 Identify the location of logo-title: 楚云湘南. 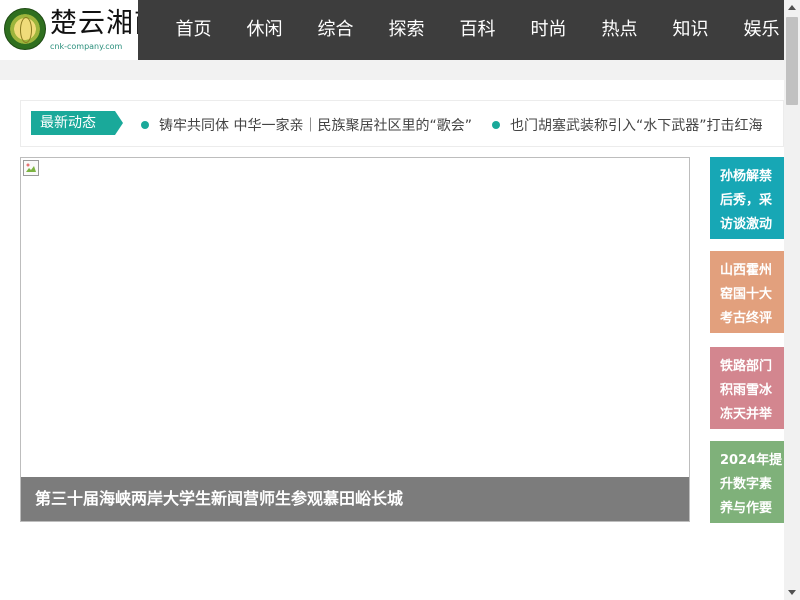
(94, 23).